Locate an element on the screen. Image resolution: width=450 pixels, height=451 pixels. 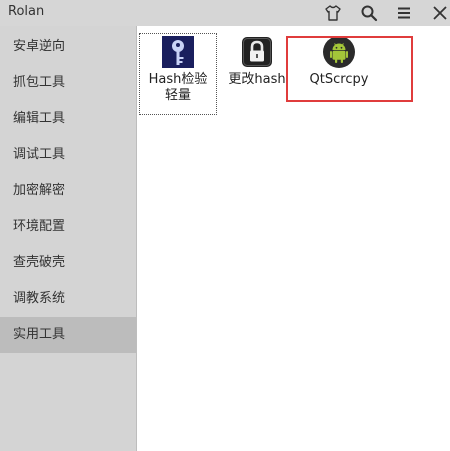
search-icon is located at coordinates (369, 13).